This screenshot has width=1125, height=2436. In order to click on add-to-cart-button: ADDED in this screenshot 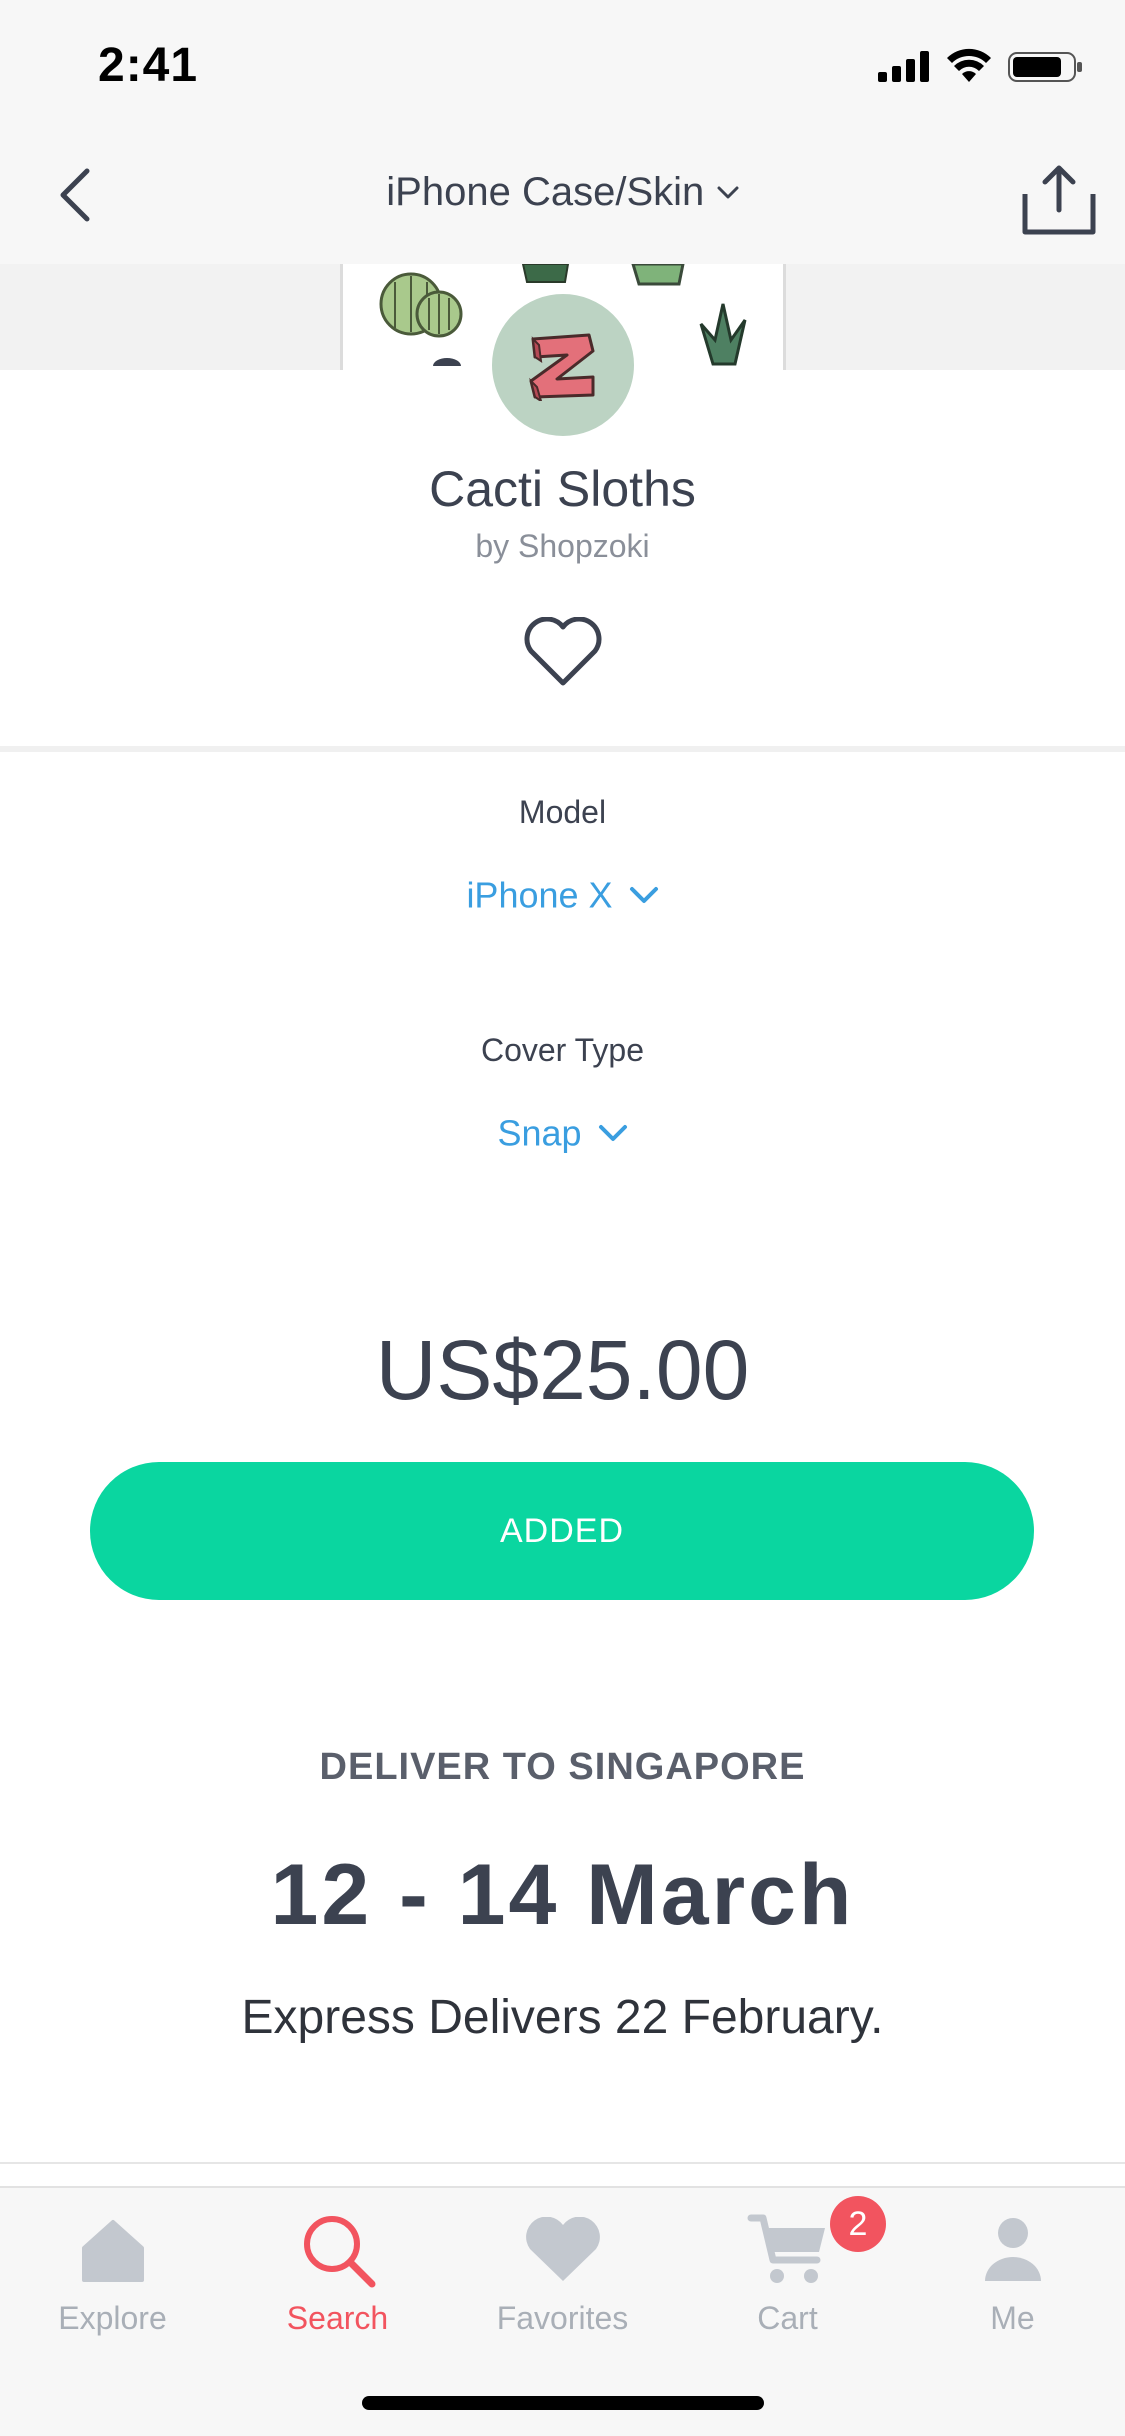, I will do `click(562, 1531)`.